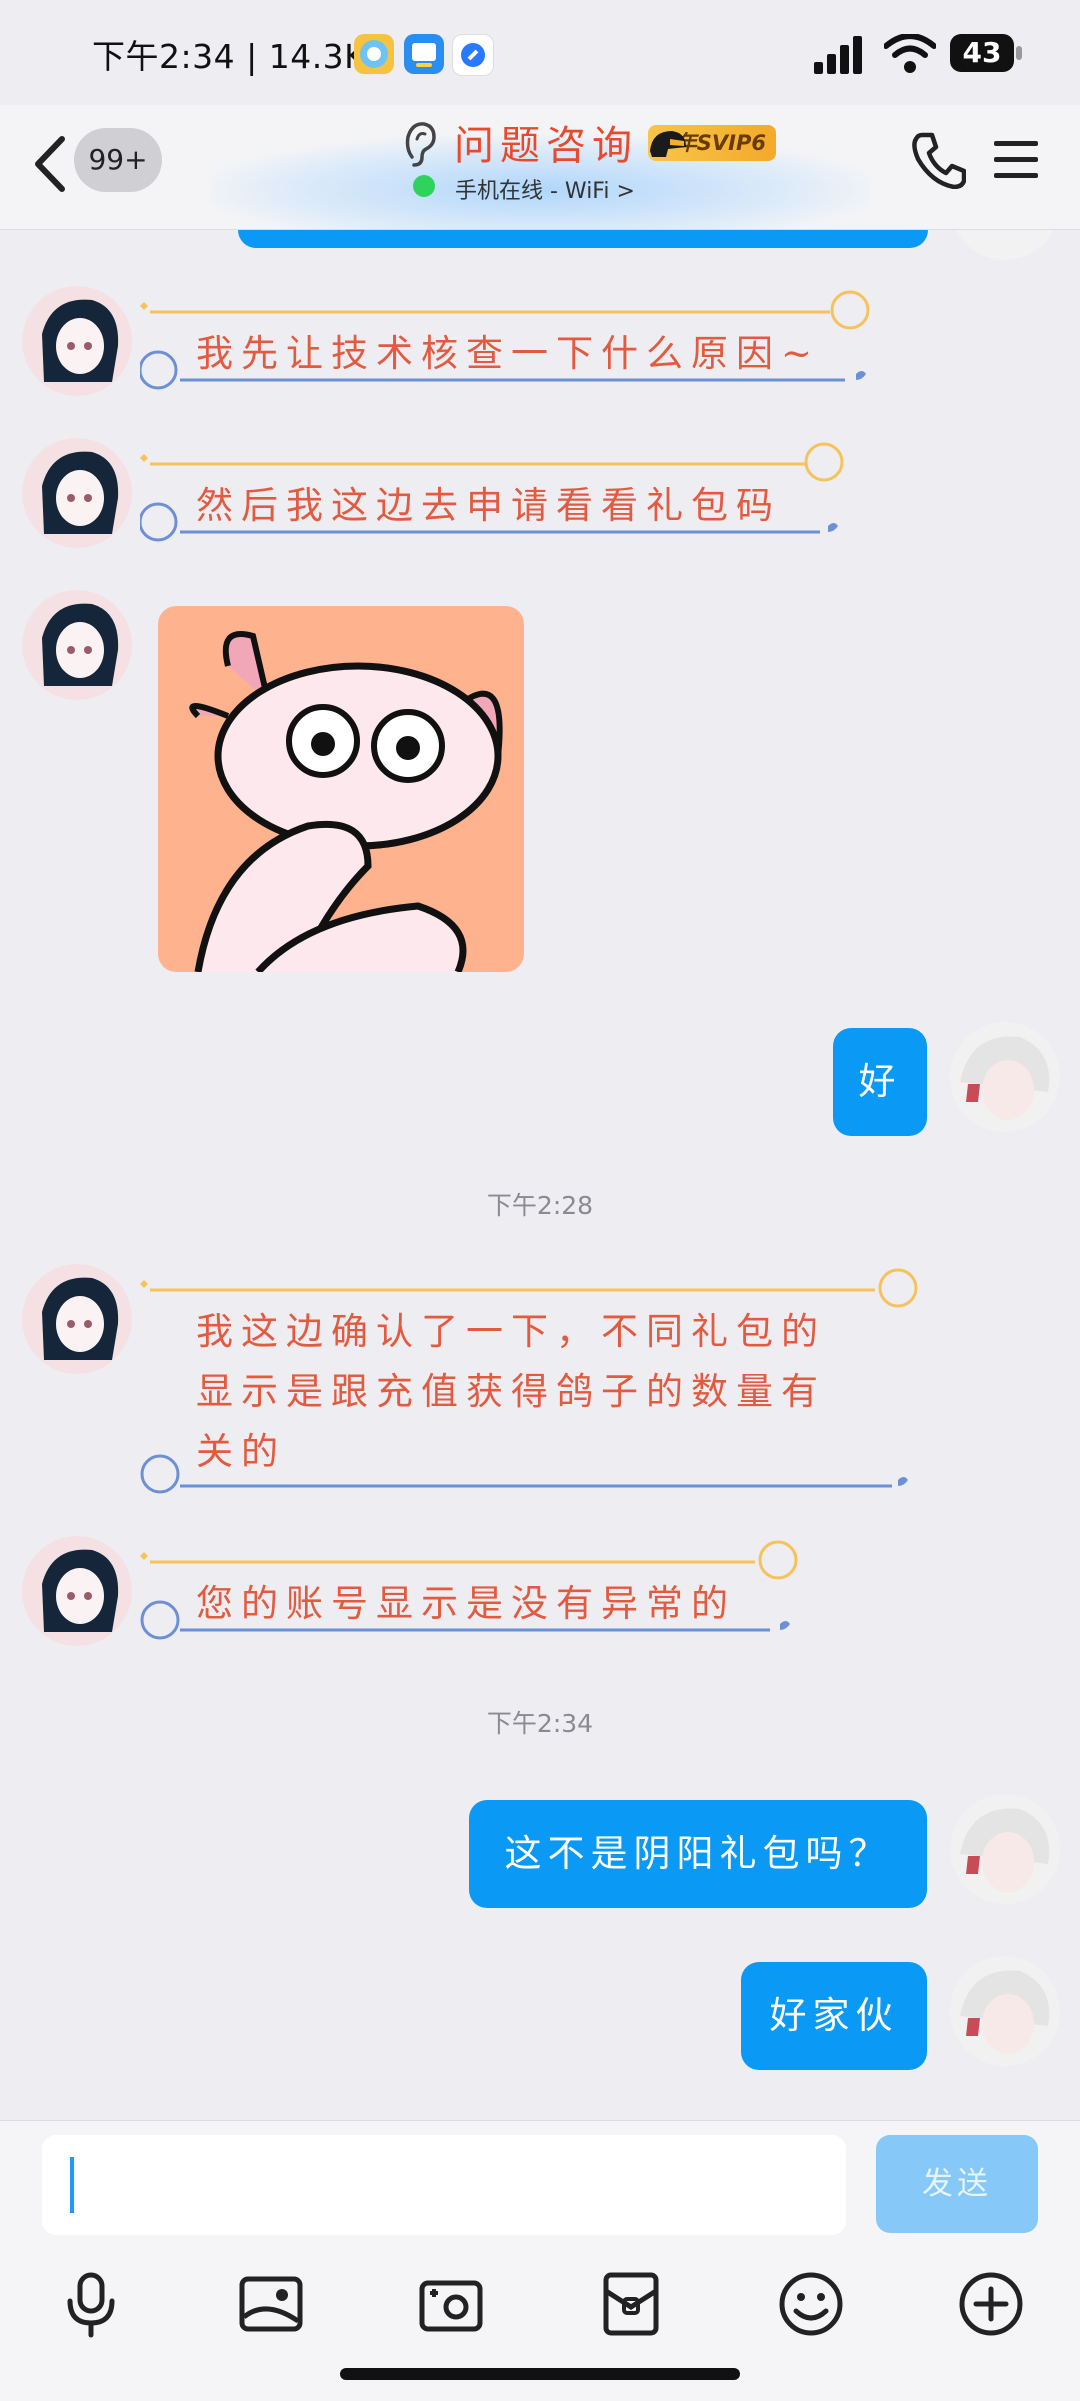 The height and width of the screenshot is (2401, 1080). What do you see at coordinates (229, 56) in the screenshot?
I see `status-time: 下午2:34 | 14.3K` at bounding box center [229, 56].